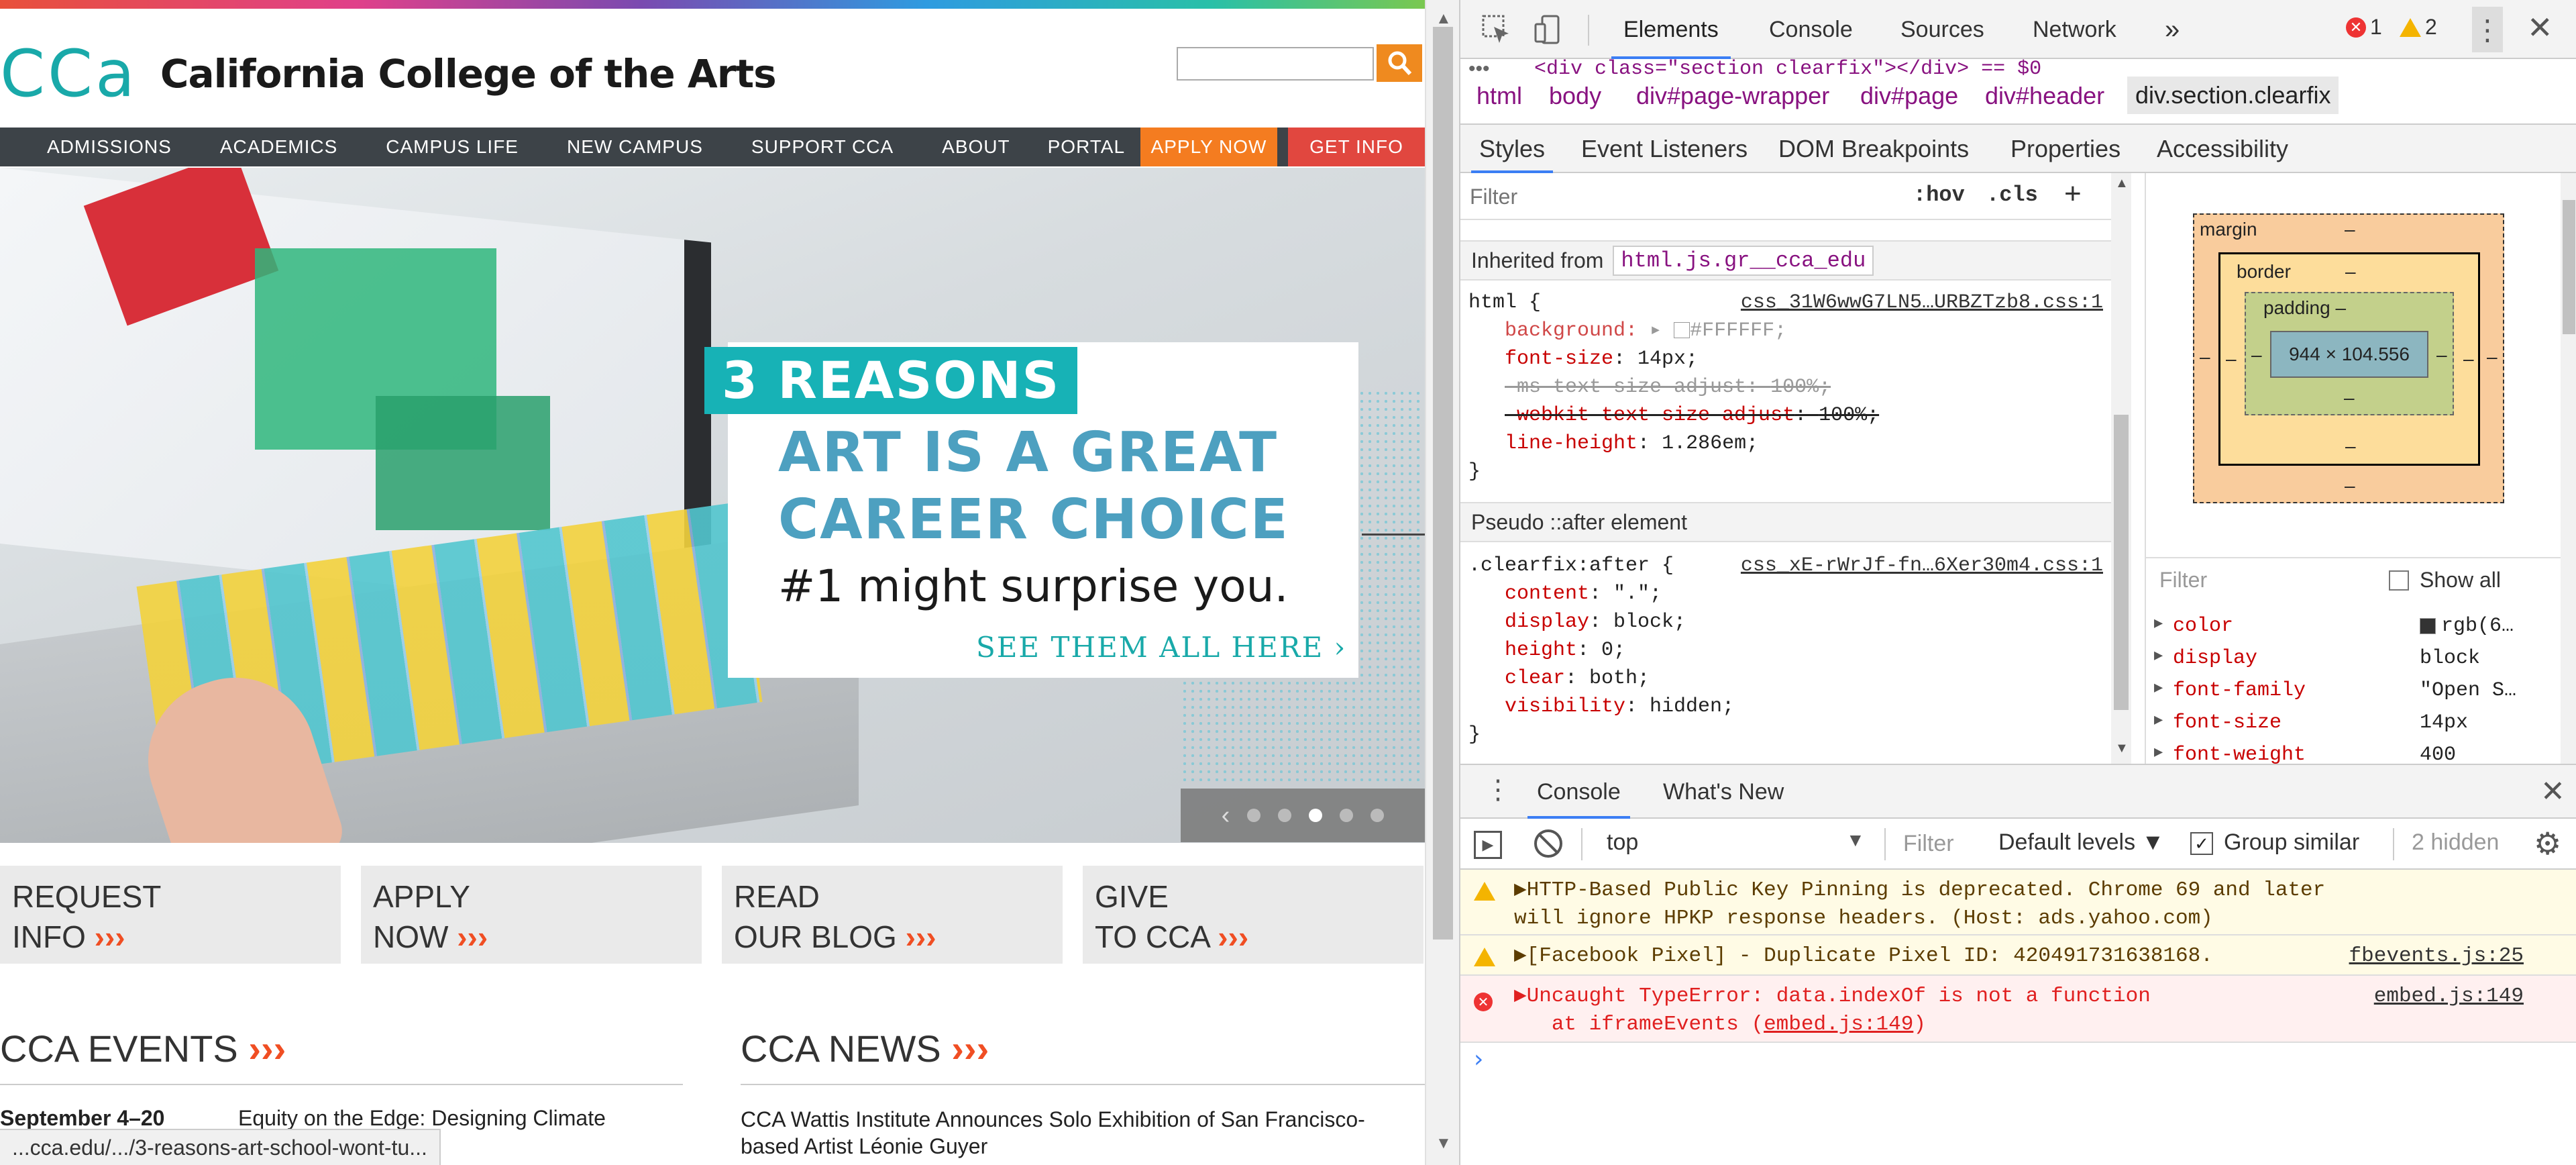 The image size is (2576, 1165). I want to click on search-input, so click(1275, 64).